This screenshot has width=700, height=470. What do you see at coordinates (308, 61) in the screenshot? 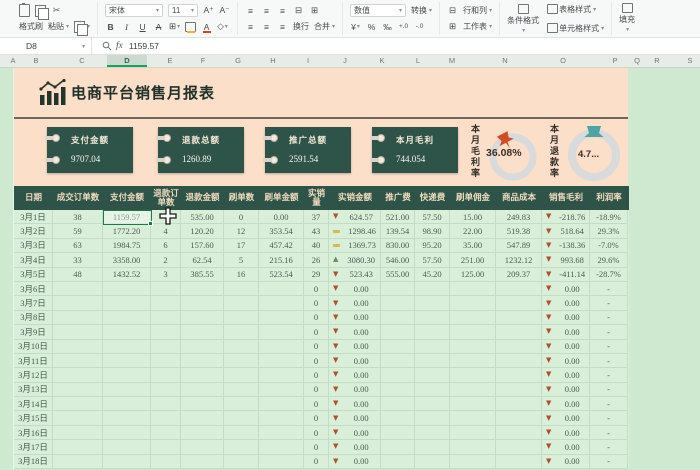
I see `column-header-letter: I` at bounding box center [308, 61].